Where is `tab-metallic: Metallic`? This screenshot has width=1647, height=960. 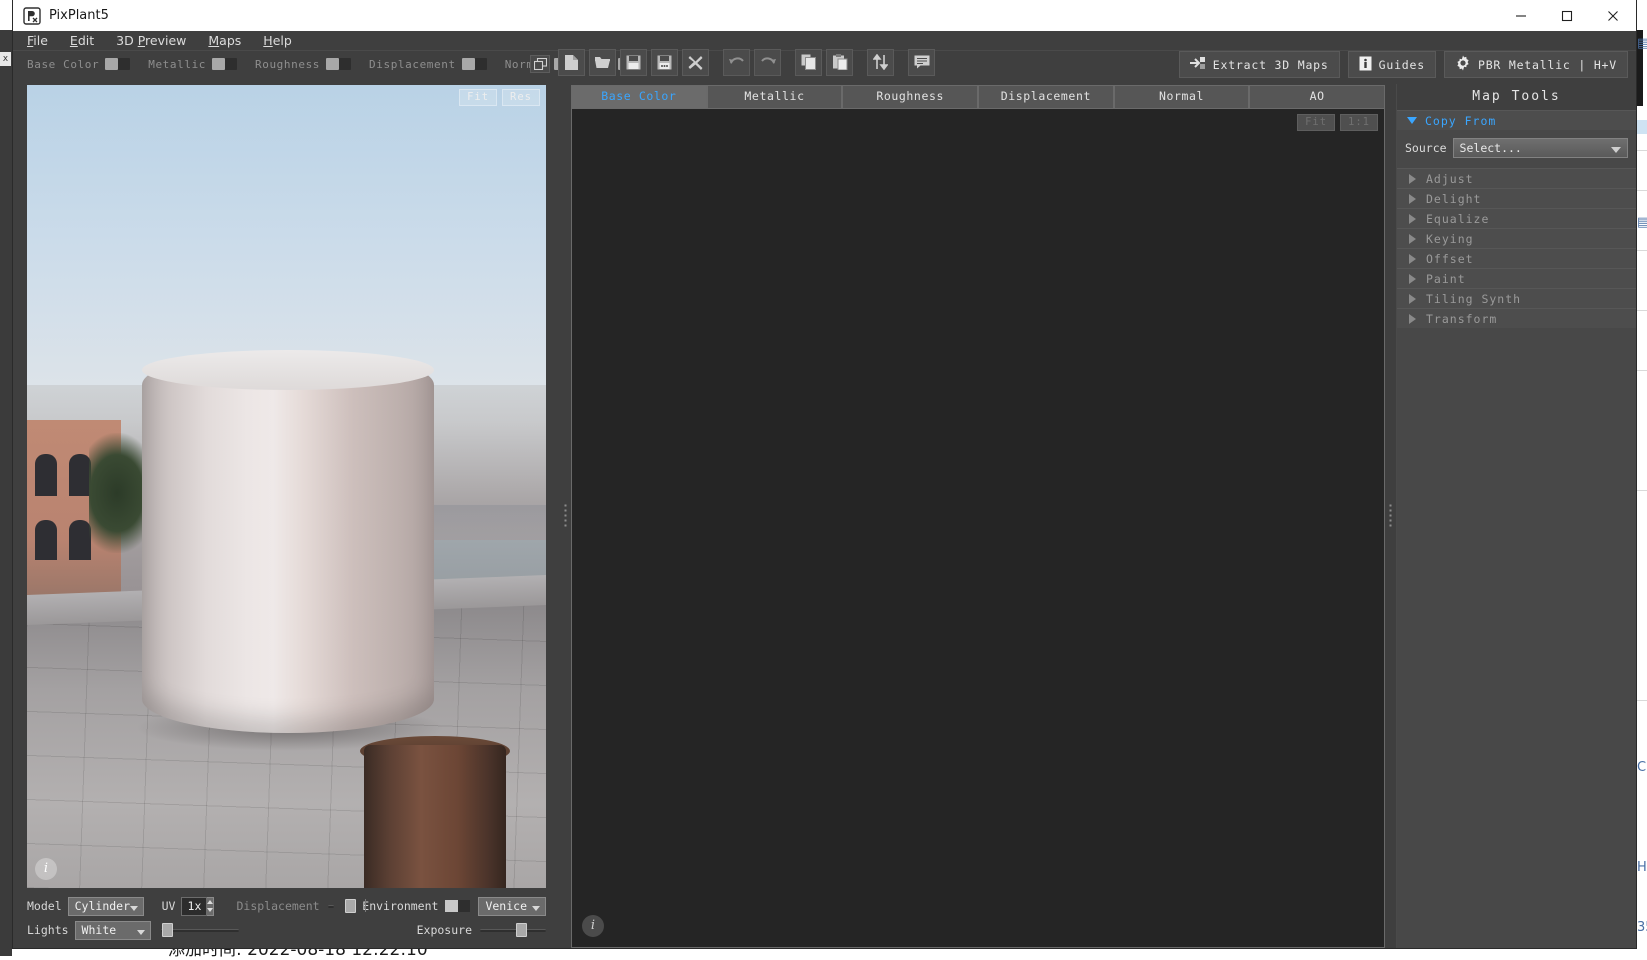
tab-metallic: Metallic is located at coordinates (775, 96).